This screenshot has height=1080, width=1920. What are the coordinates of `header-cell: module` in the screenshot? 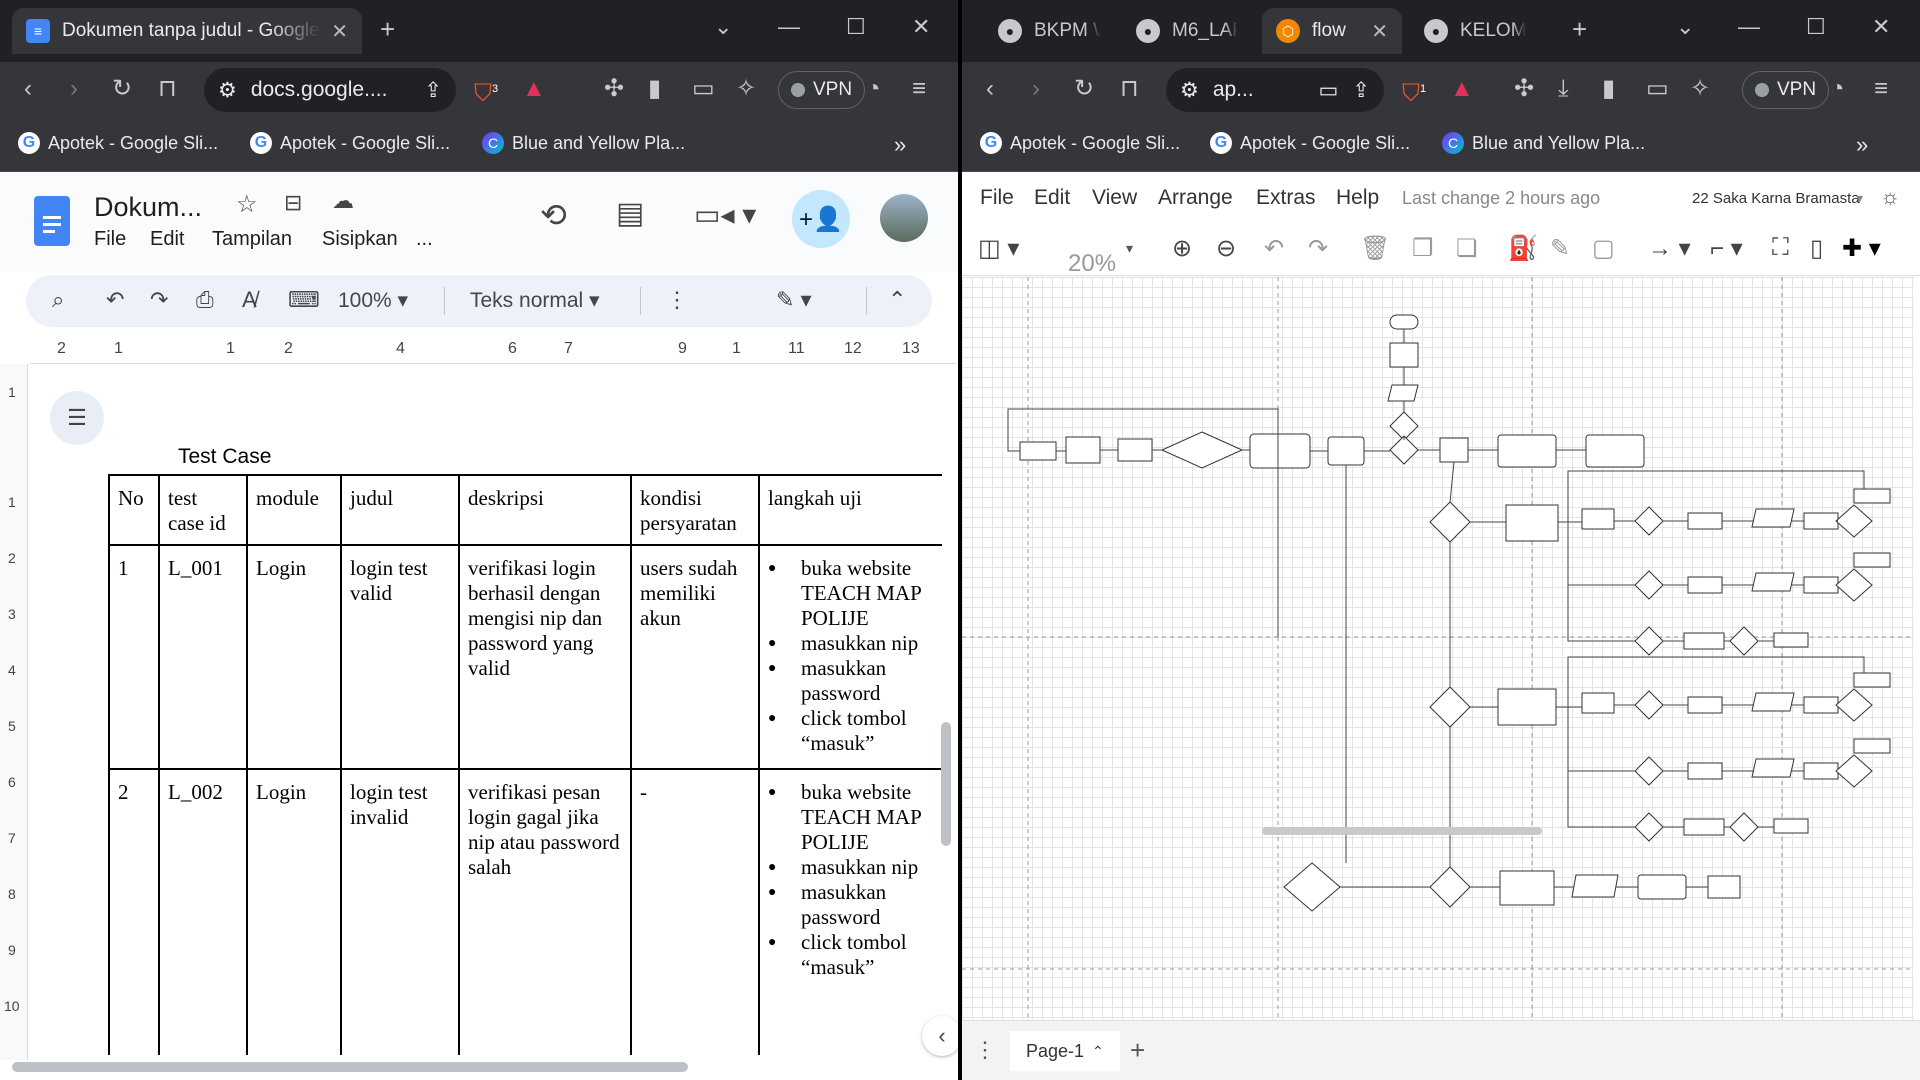 It's located at (294, 510).